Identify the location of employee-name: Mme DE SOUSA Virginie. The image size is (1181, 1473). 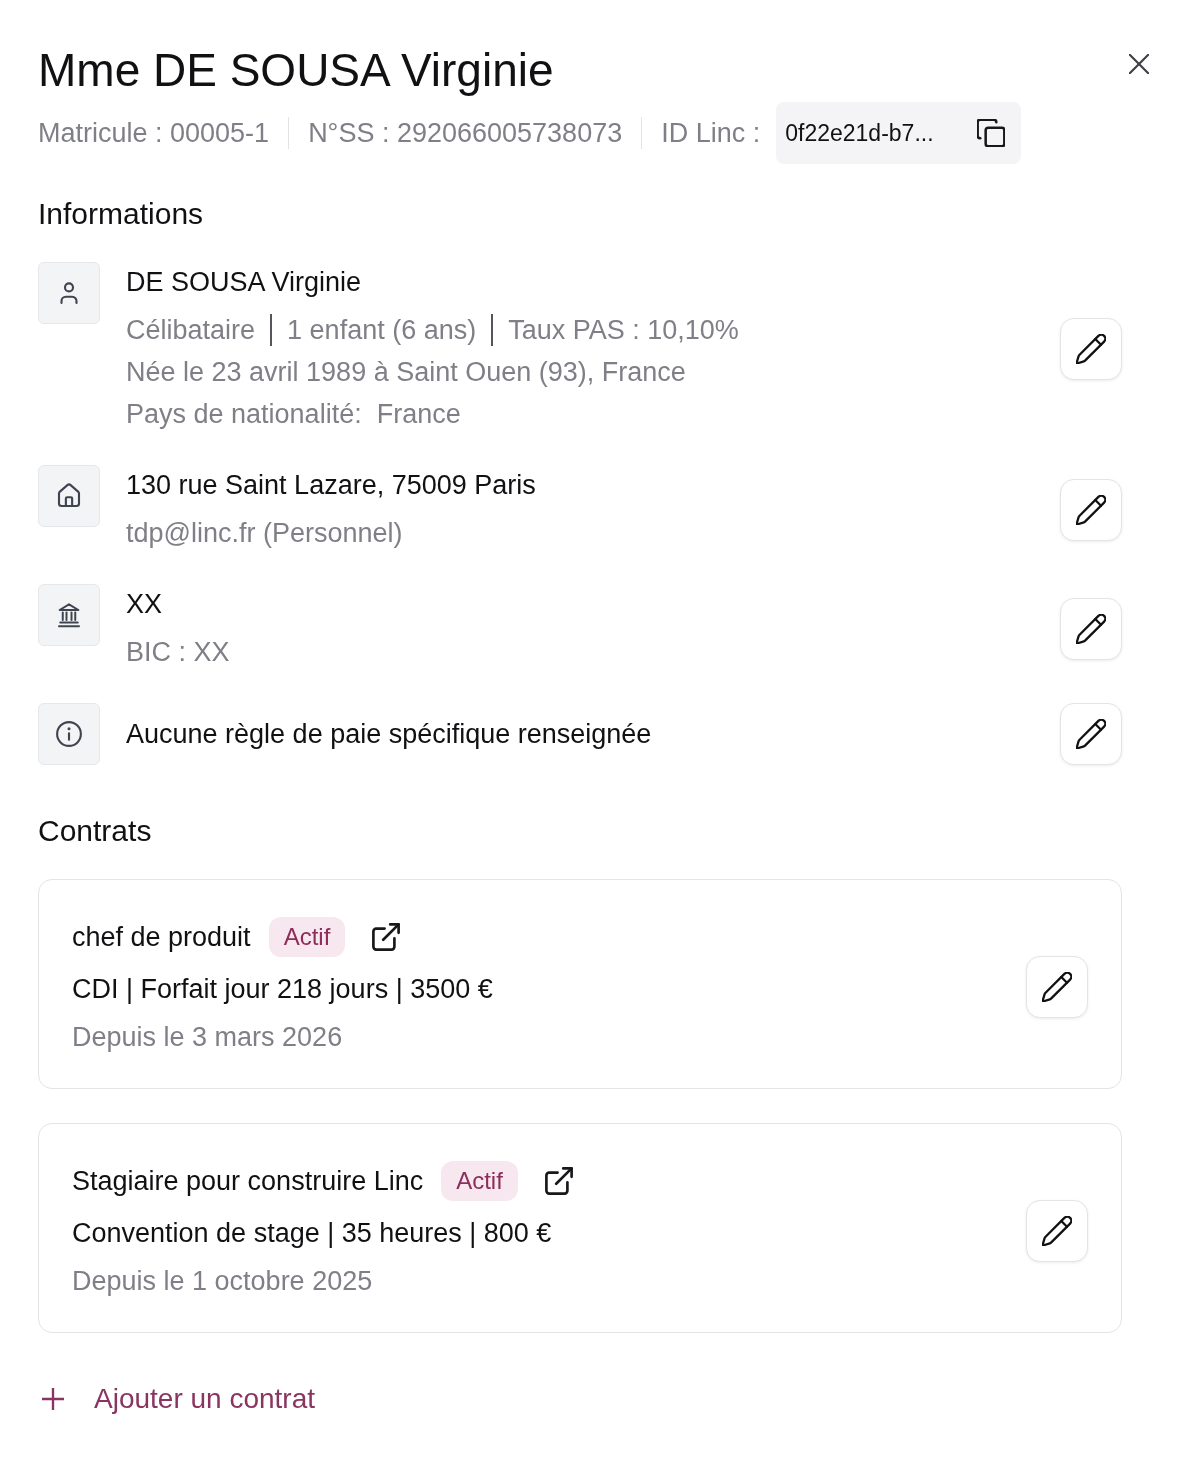
(296, 70).